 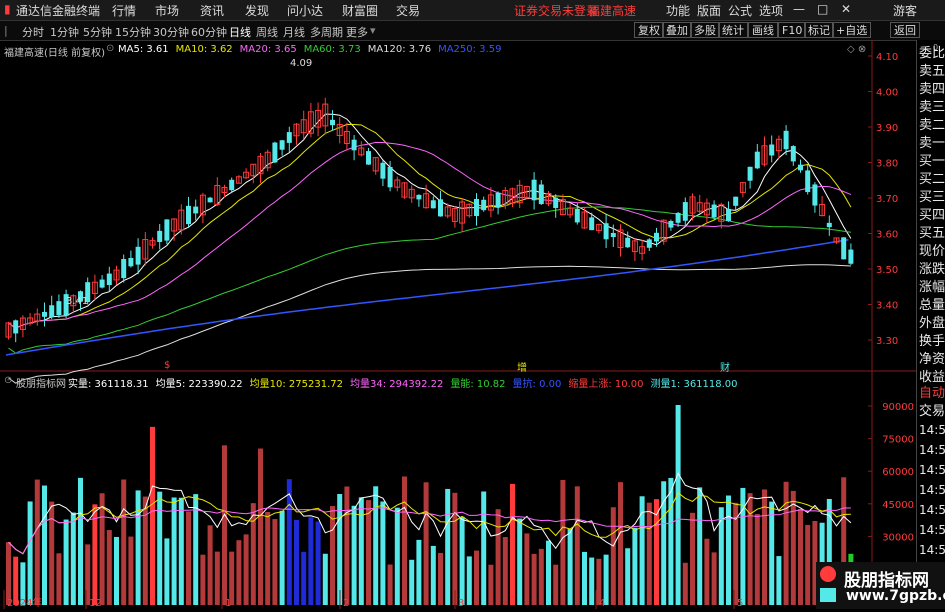 What do you see at coordinates (373, 30) in the screenshot?
I see `more-dropdown-icon: ▾` at bounding box center [373, 30].